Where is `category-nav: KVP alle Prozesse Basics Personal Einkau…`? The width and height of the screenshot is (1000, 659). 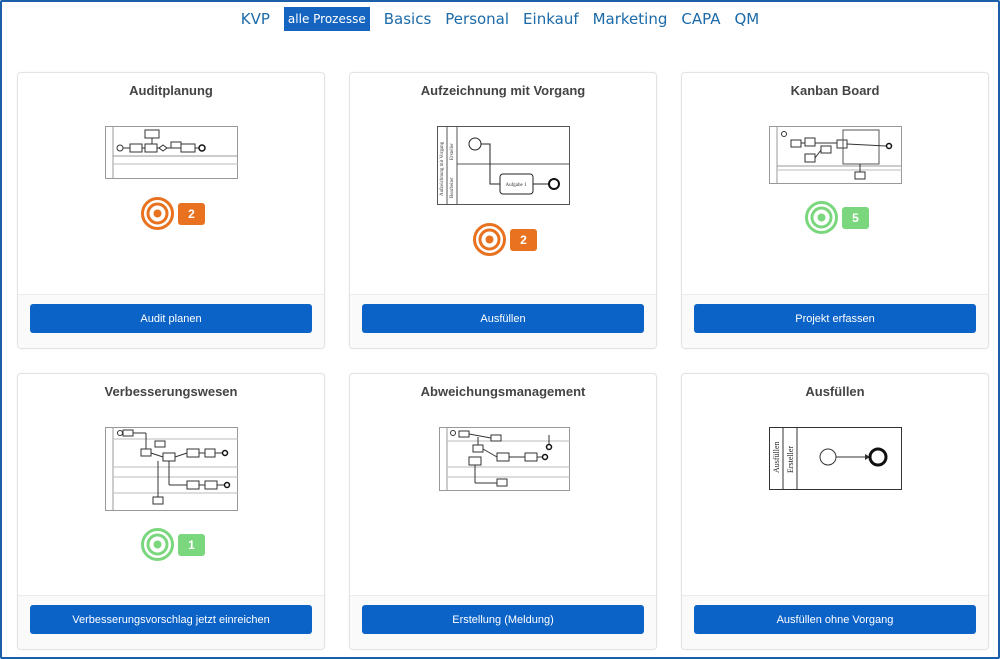
category-nav: KVP alle Prozesse Basics Personal Einkau… is located at coordinates (500, 19).